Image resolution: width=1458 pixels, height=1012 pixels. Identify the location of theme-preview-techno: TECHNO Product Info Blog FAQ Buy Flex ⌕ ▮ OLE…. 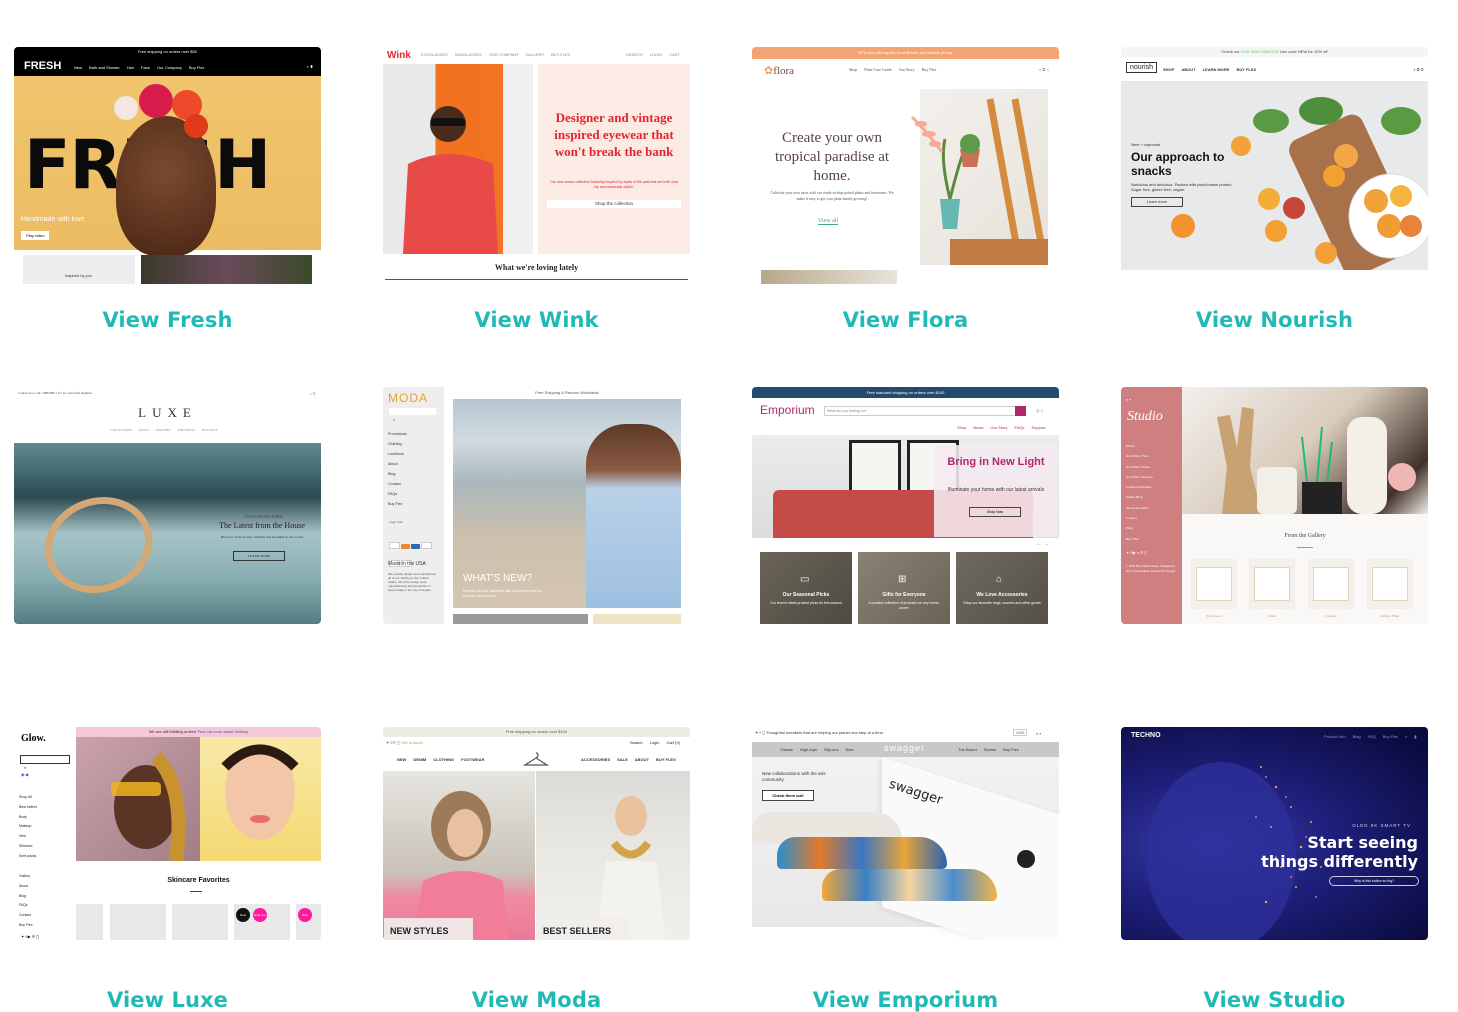
(1274, 833).